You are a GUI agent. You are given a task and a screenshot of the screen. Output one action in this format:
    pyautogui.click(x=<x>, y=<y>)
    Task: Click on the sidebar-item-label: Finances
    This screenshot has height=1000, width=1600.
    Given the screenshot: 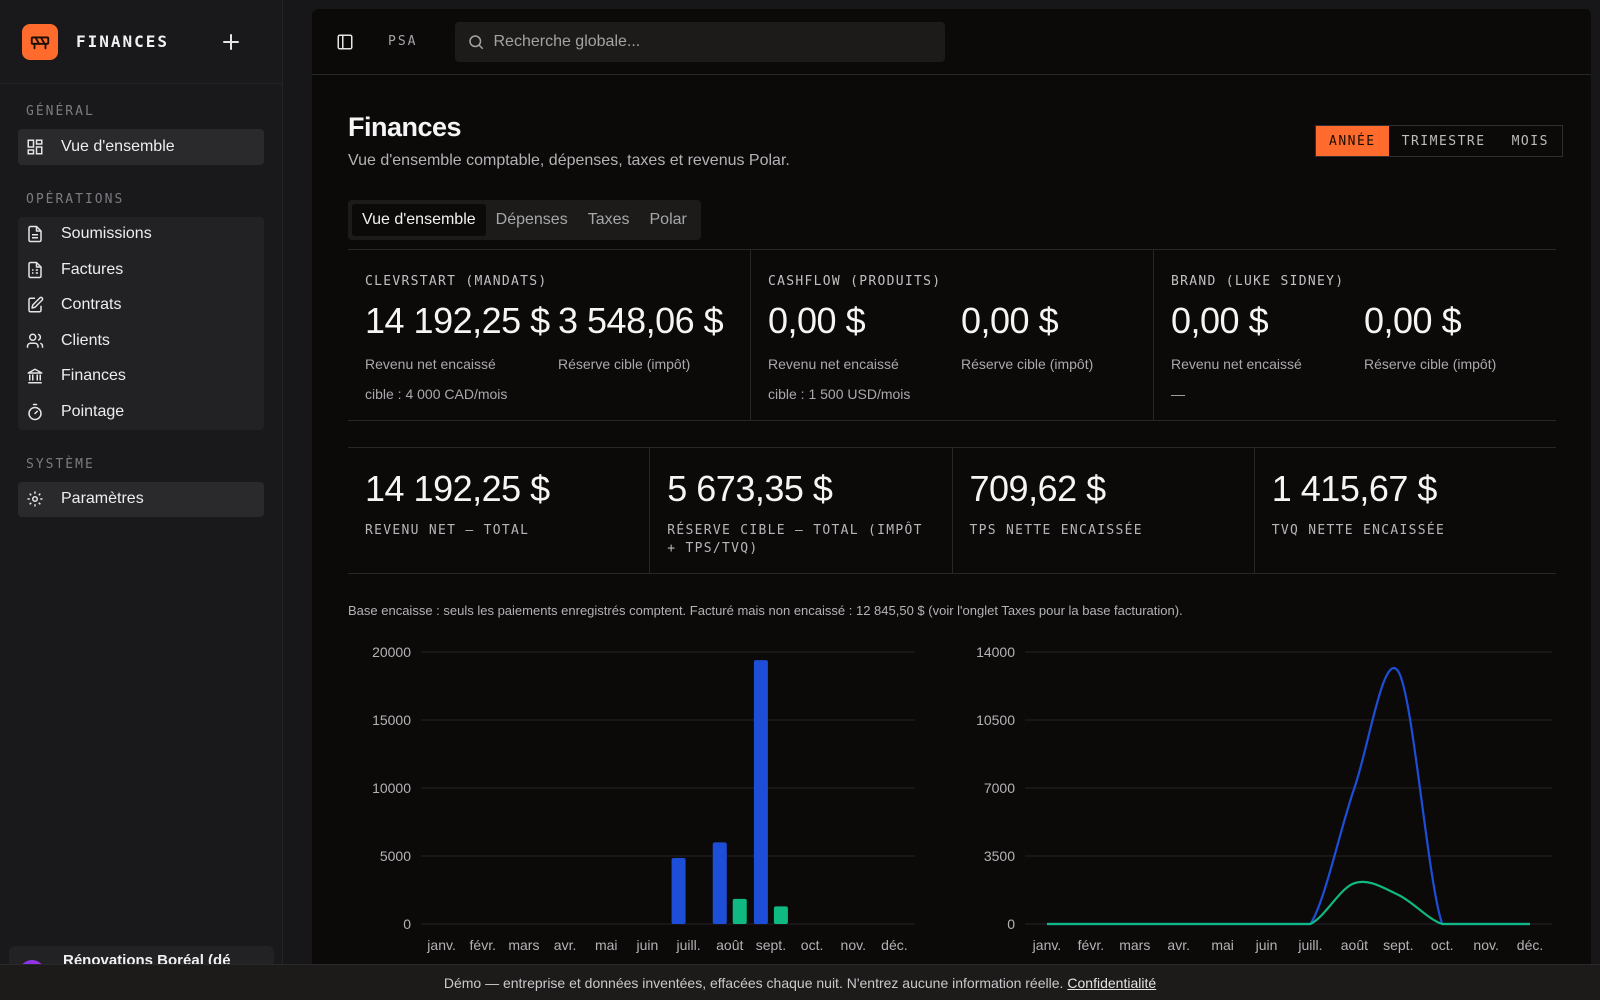 What is the action you would take?
    pyautogui.click(x=93, y=376)
    